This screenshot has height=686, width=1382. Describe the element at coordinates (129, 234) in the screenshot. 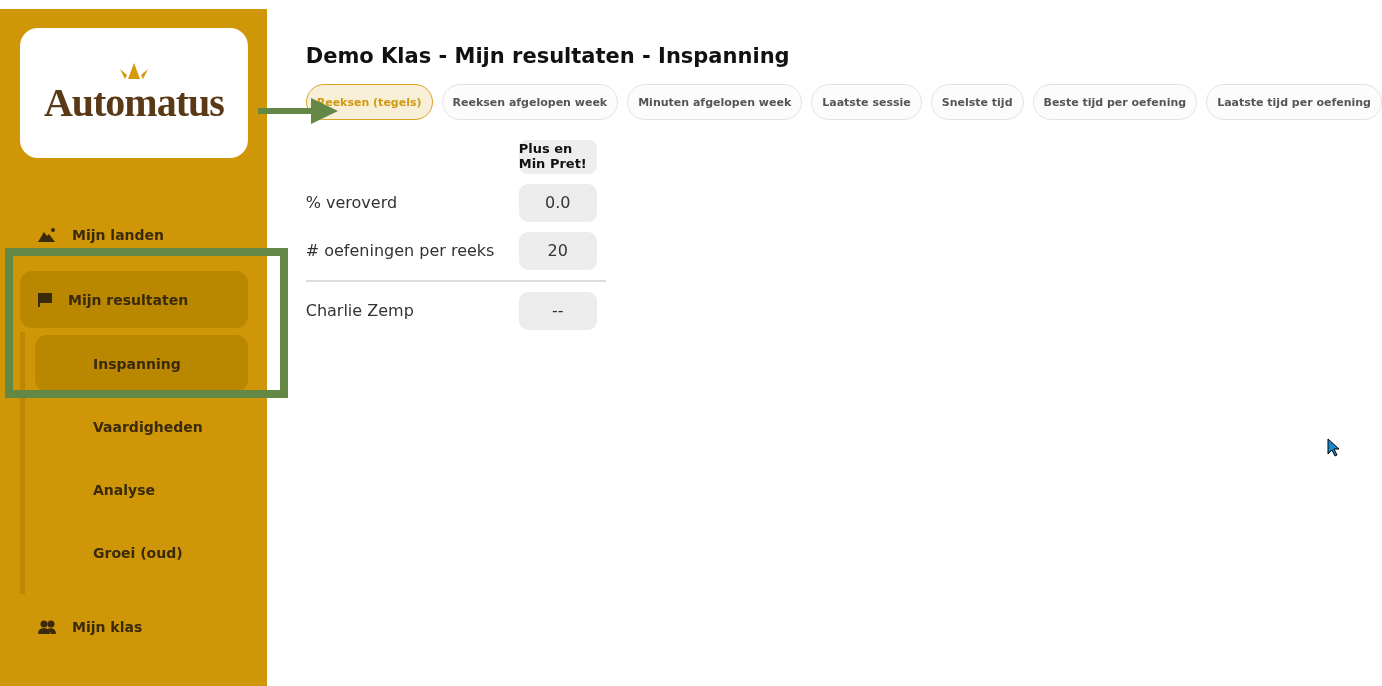

I see `nav-item: Mijn landen` at that location.